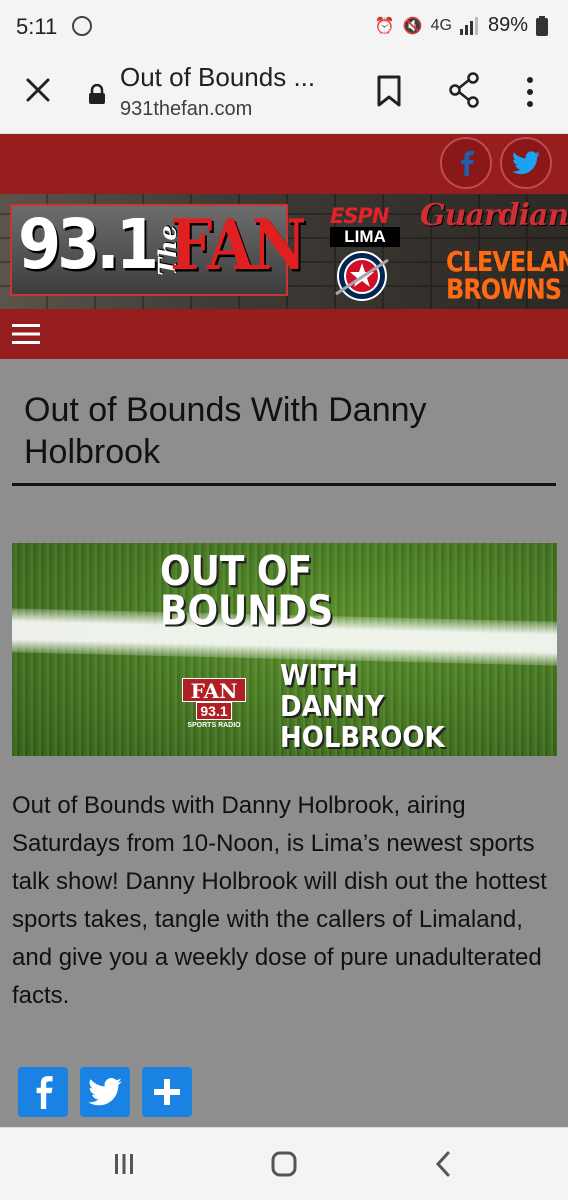 The image size is (568, 1200). Describe the element at coordinates (464, 90) in the screenshot. I see `share-icon` at that location.